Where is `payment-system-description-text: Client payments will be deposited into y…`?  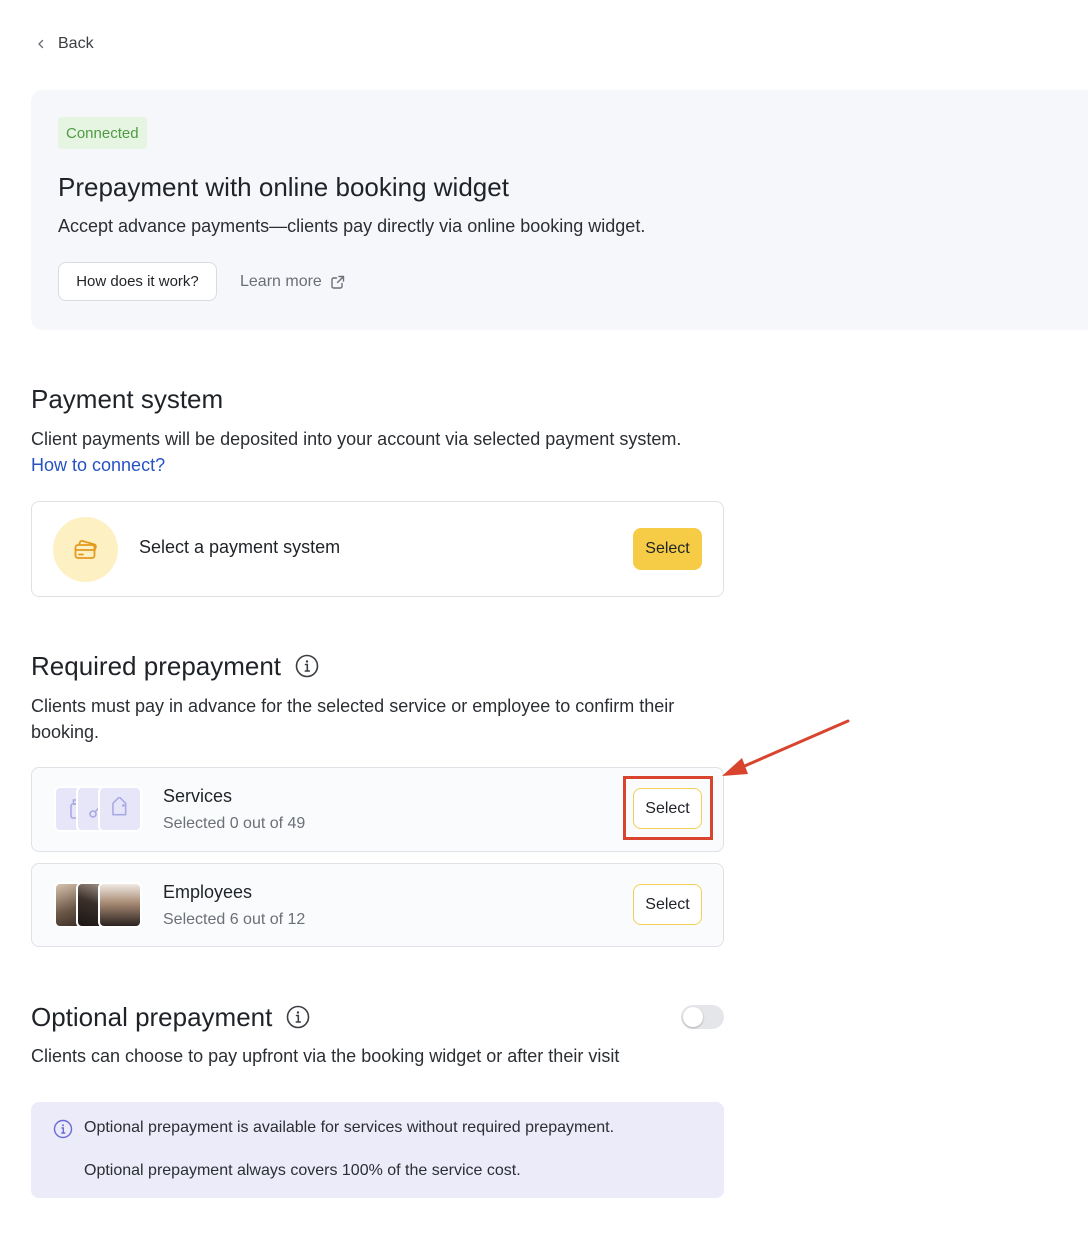 payment-system-description-text: Client payments will be deposited into y… is located at coordinates (356, 439).